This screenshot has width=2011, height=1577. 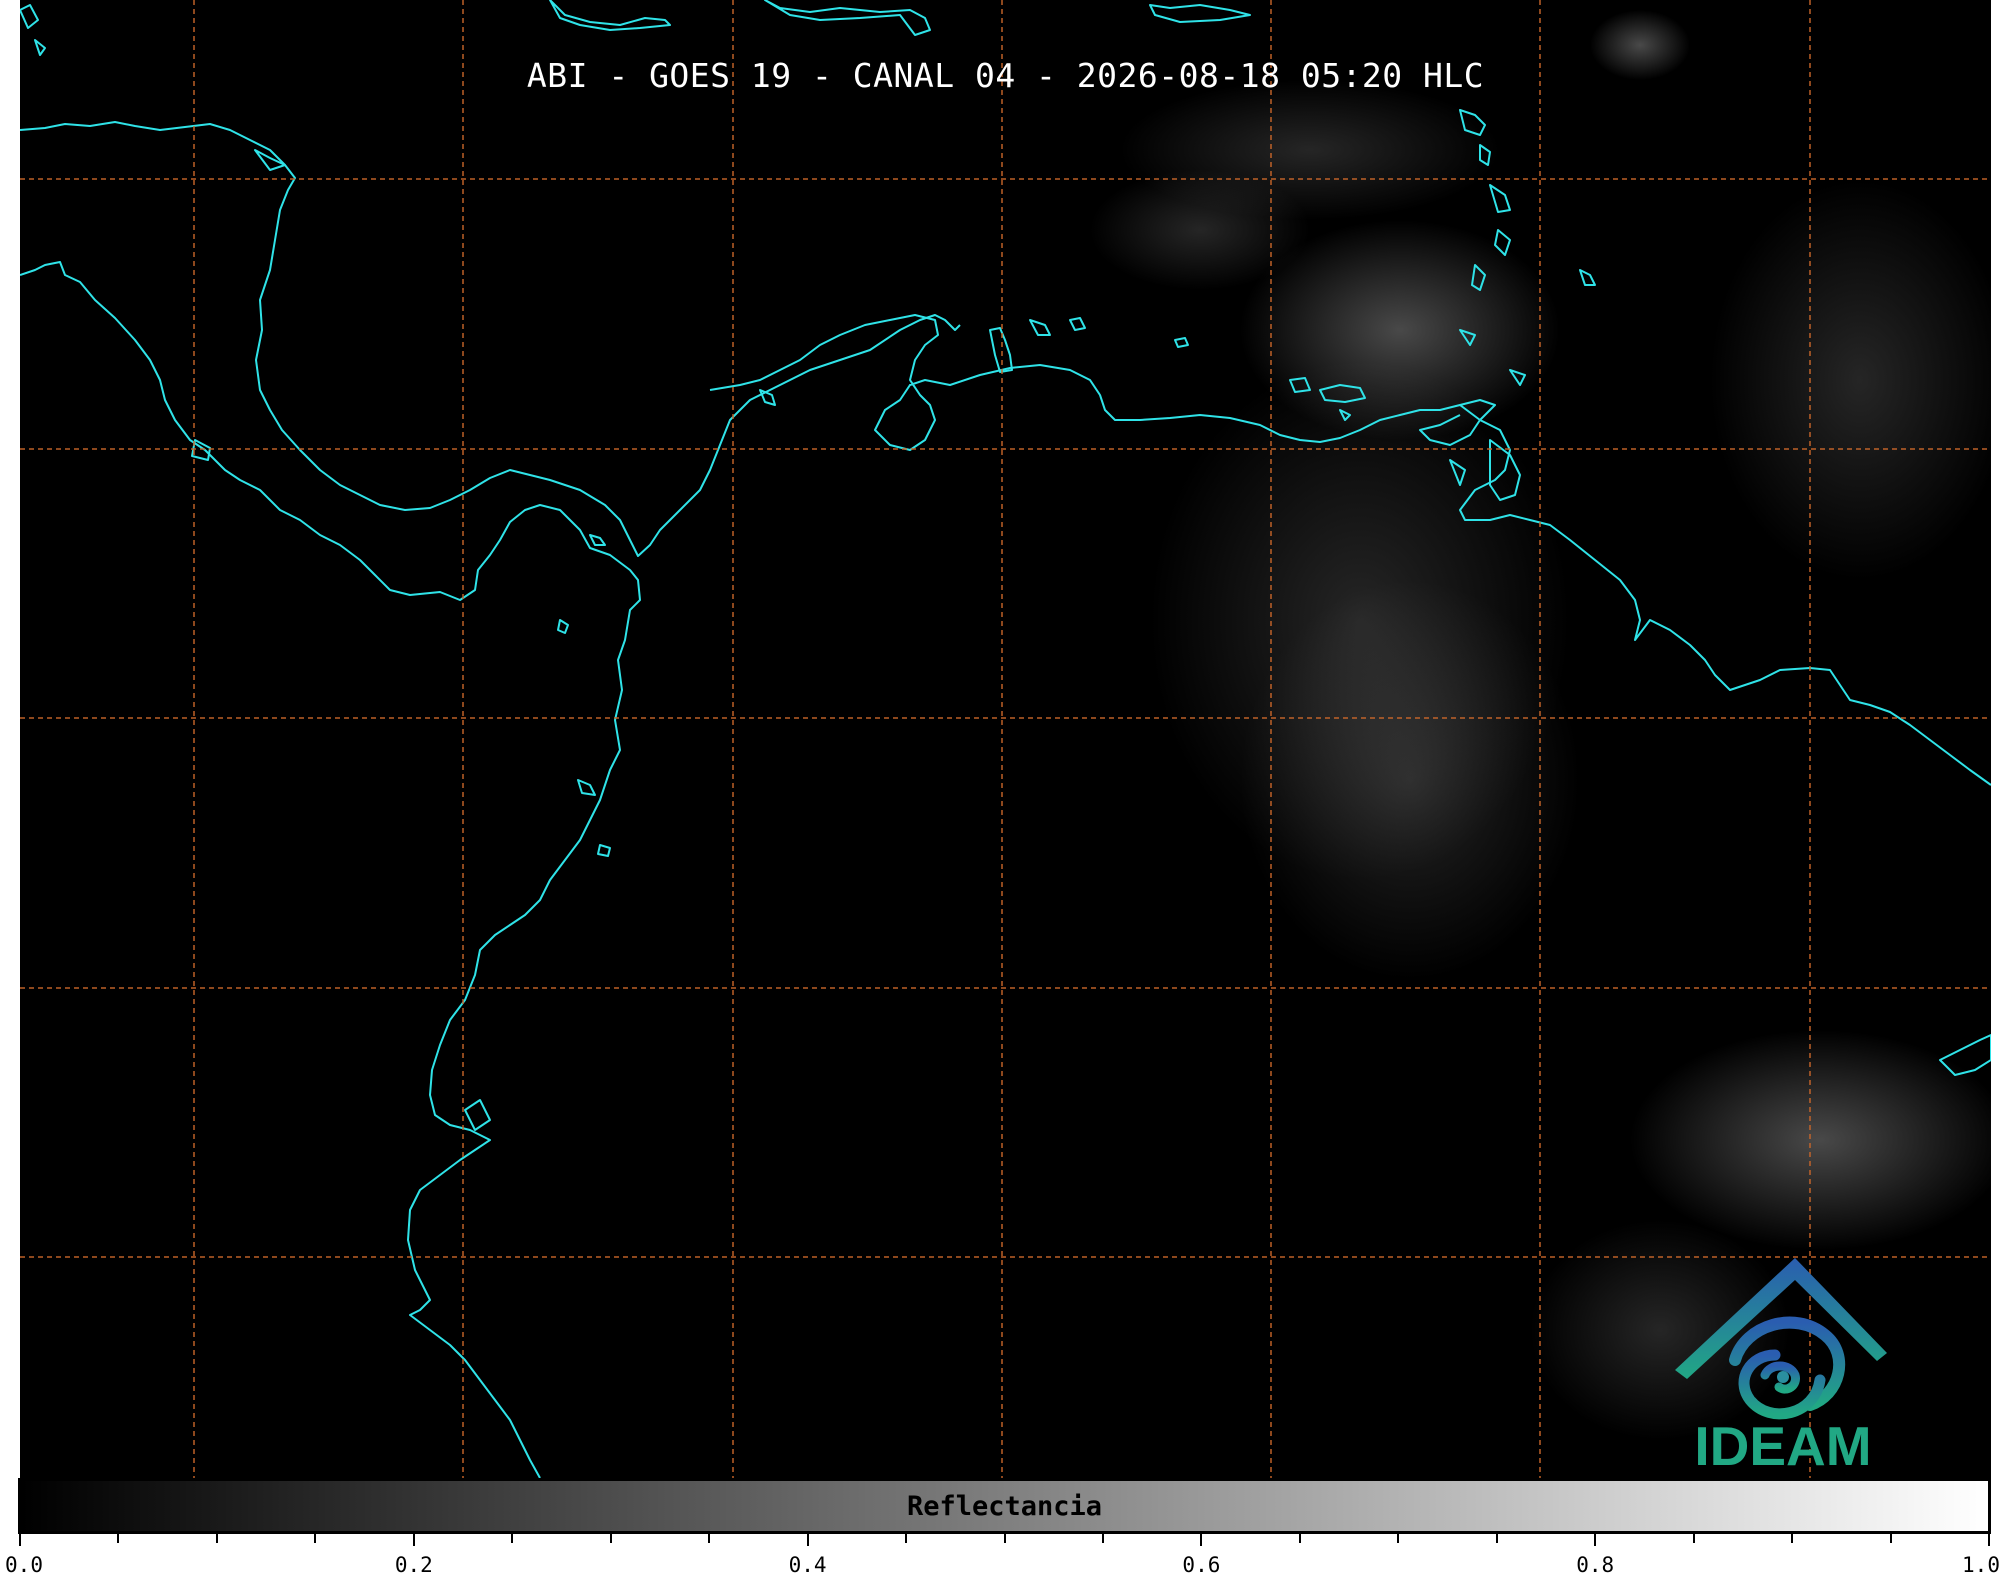 I want to click on colorbar-label: Reflectancia, so click(x=1004, y=1506).